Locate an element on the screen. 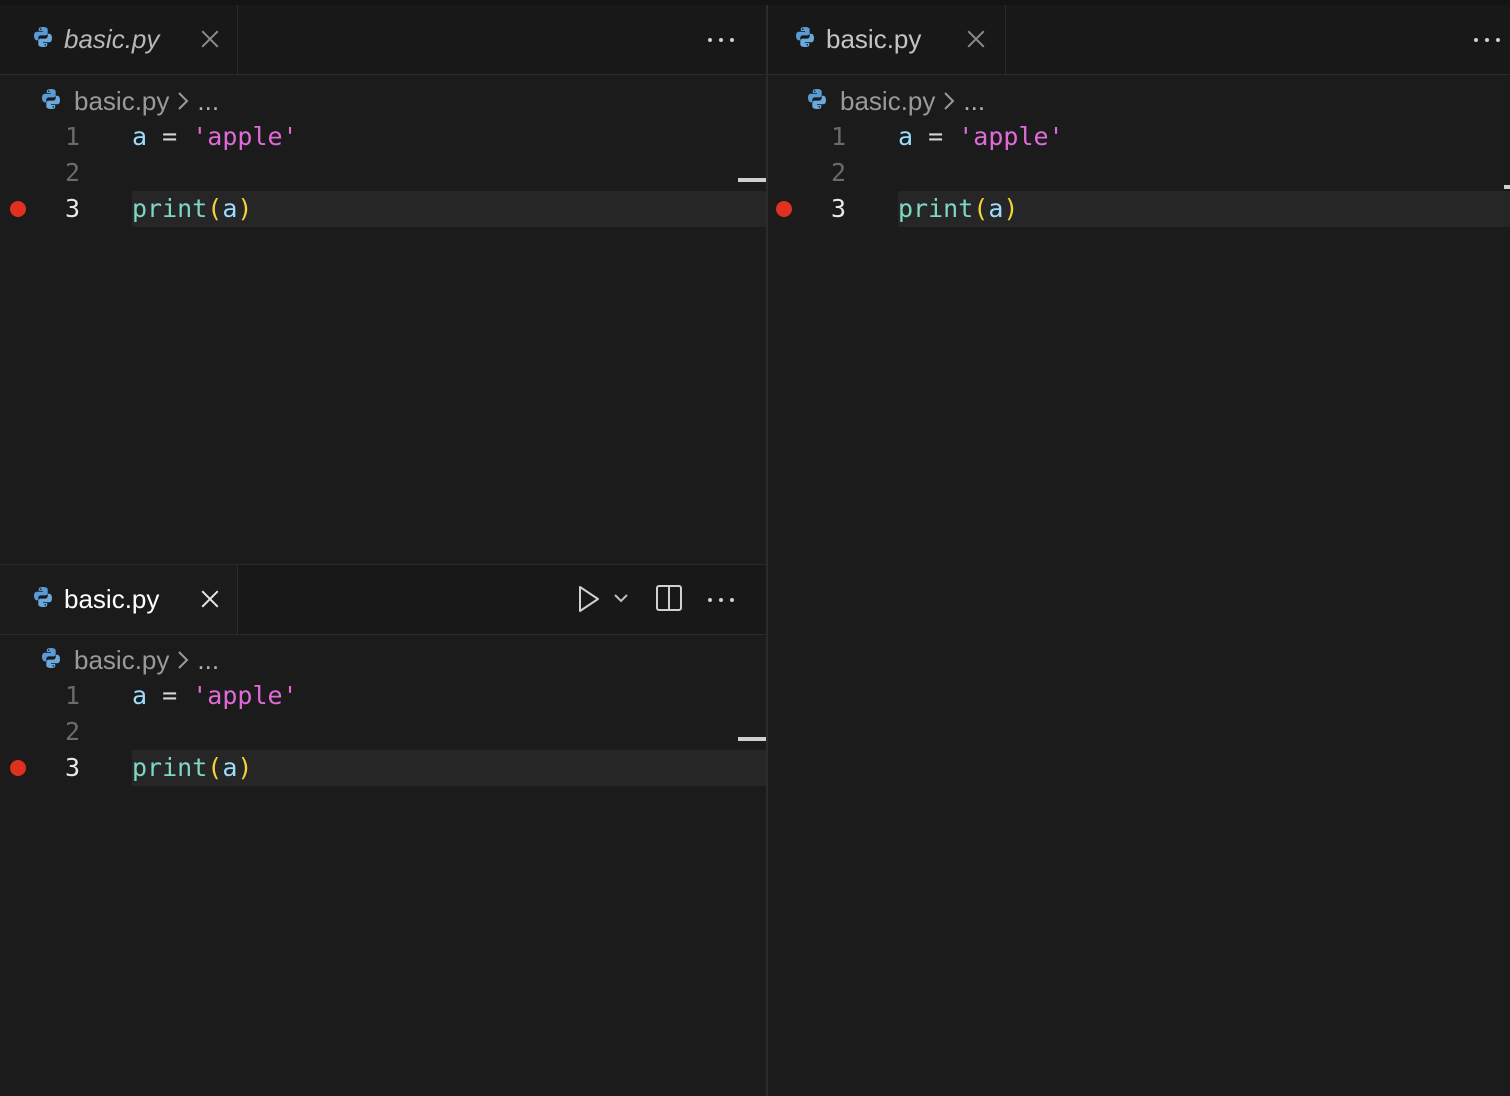 The width and height of the screenshot is (1510, 1096). split-editor-icon is located at coordinates (669, 598).